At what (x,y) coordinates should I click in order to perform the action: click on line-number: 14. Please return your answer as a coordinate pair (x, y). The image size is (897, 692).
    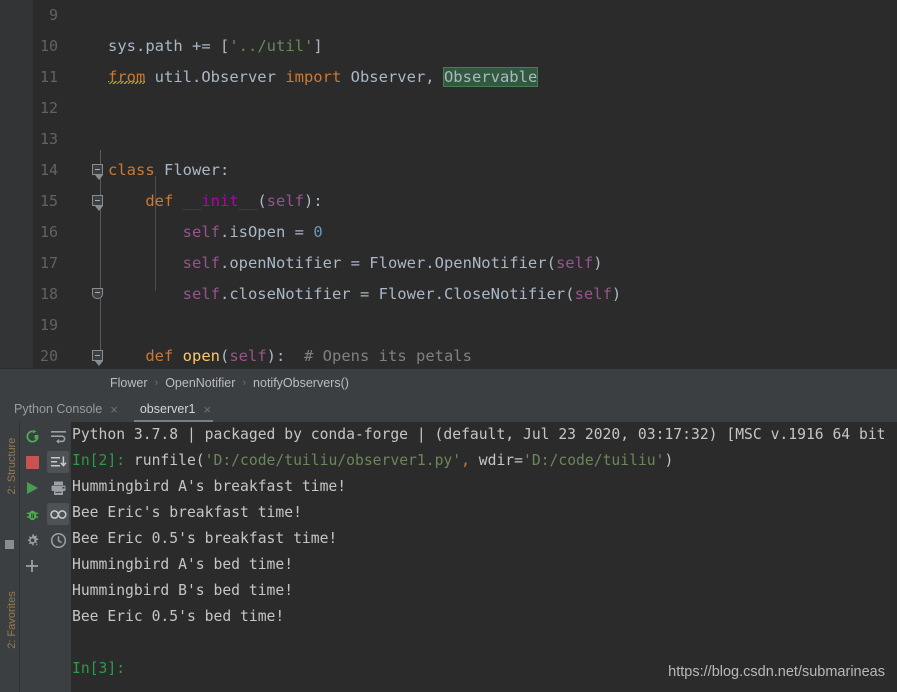
    Looking at the image, I should click on (48, 170).